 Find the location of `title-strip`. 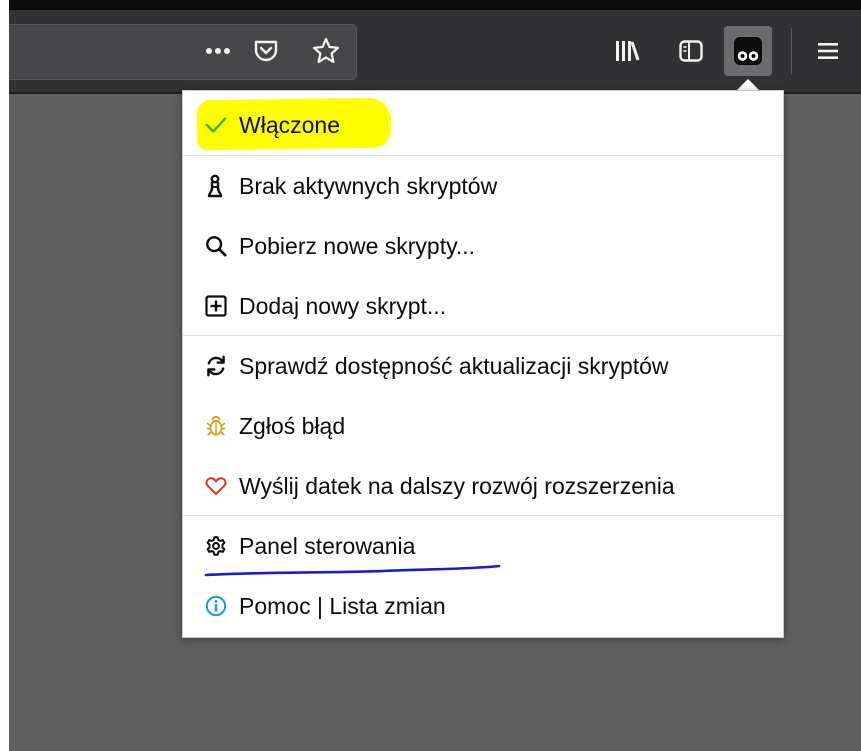

title-strip is located at coordinates (435, 5).